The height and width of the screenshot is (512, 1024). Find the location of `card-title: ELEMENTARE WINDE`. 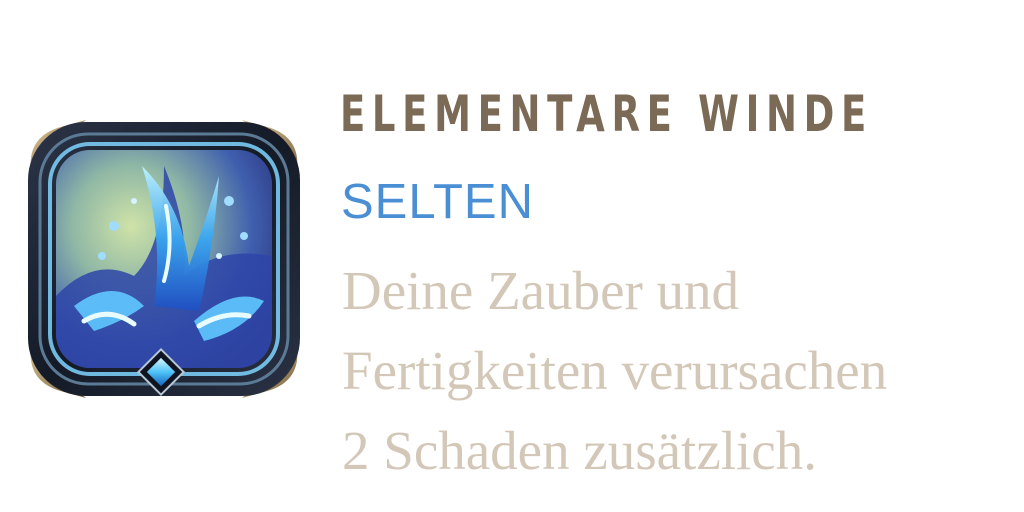

card-title: ELEMENTARE WINDE is located at coordinates (606, 114).